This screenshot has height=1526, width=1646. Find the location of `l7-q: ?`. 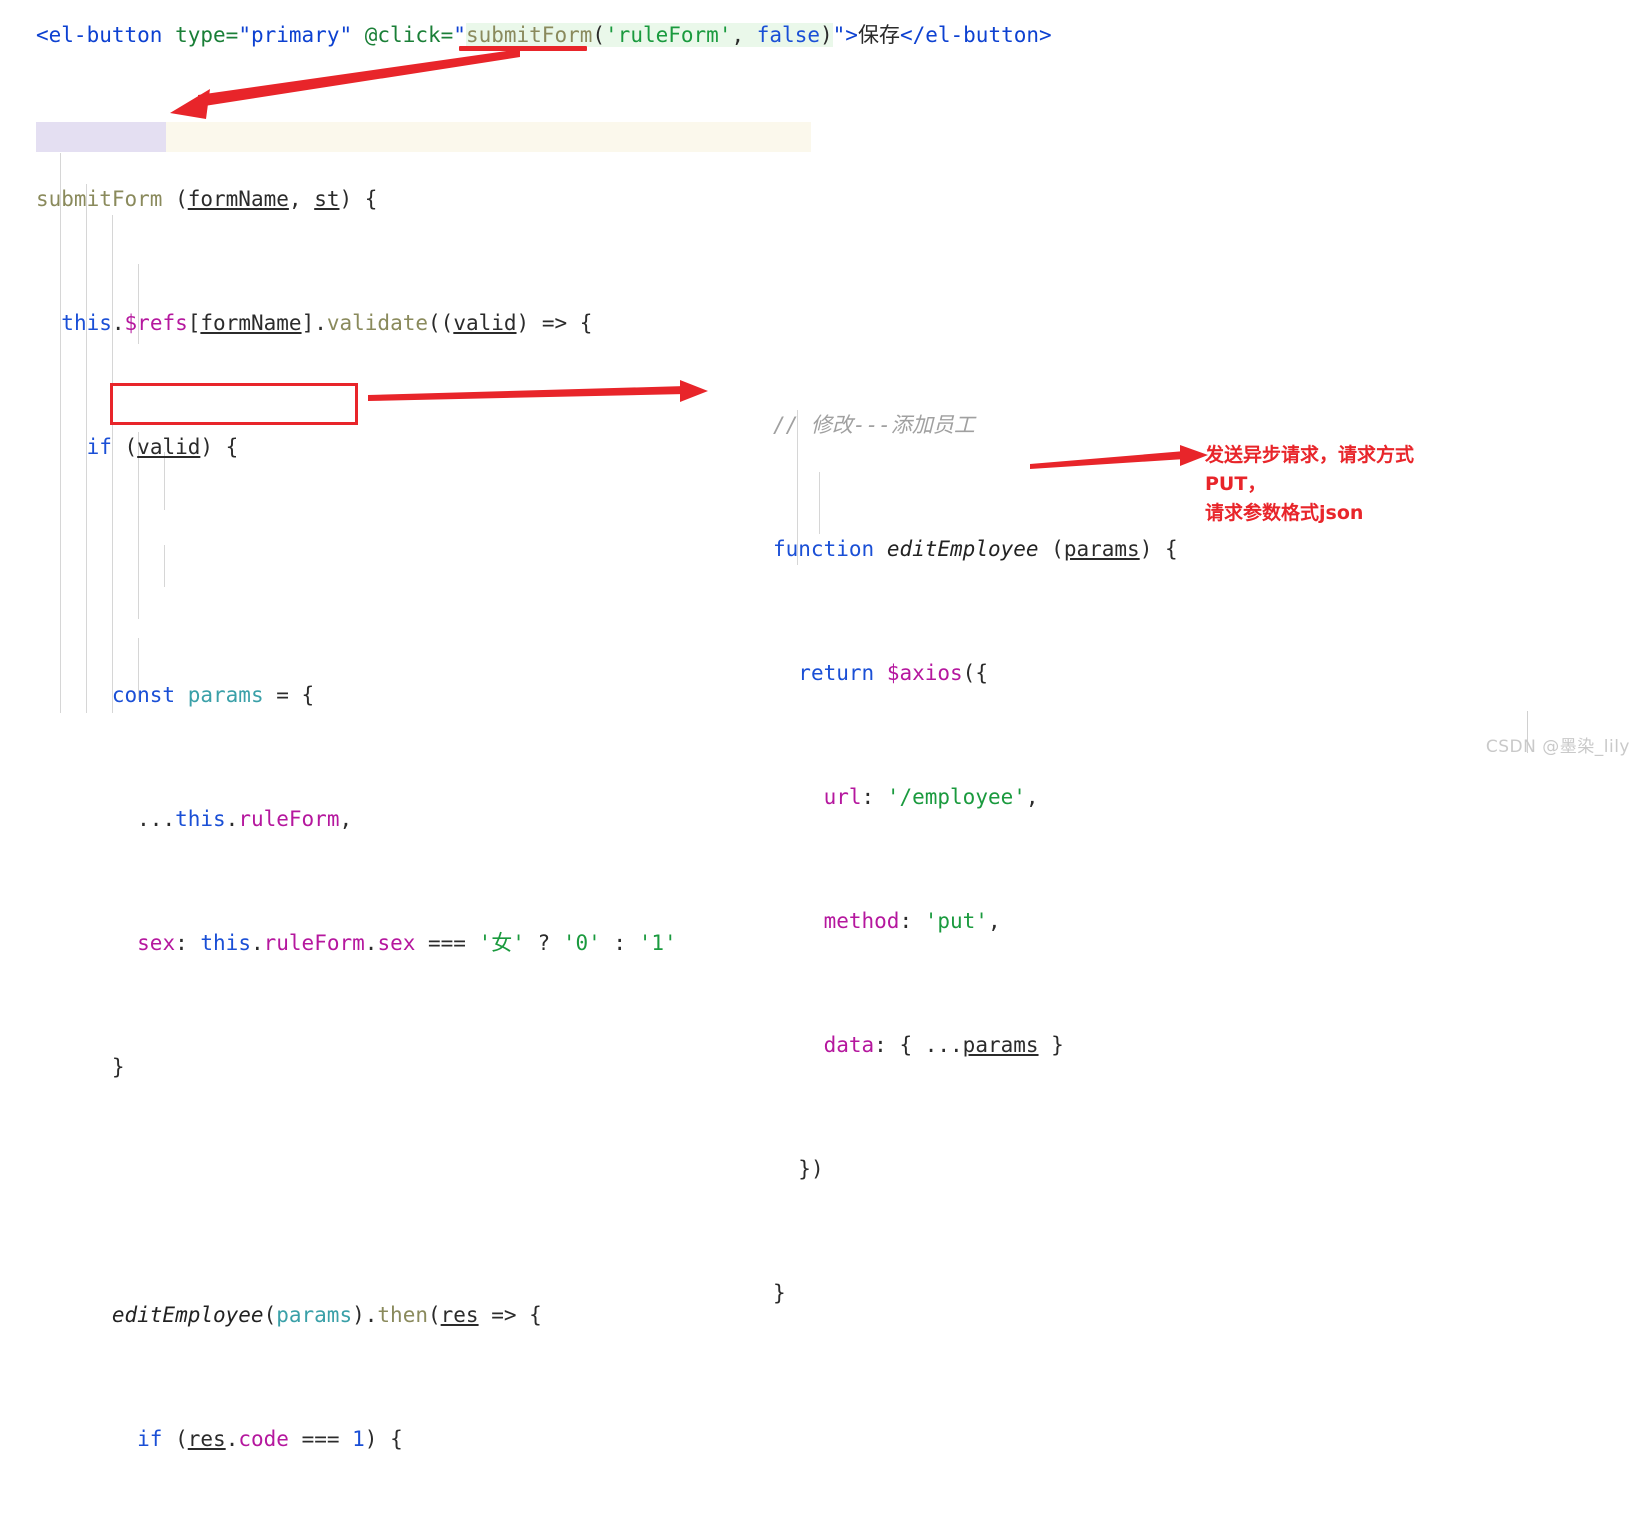

l7-q: ? is located at coordinates (543, 943).